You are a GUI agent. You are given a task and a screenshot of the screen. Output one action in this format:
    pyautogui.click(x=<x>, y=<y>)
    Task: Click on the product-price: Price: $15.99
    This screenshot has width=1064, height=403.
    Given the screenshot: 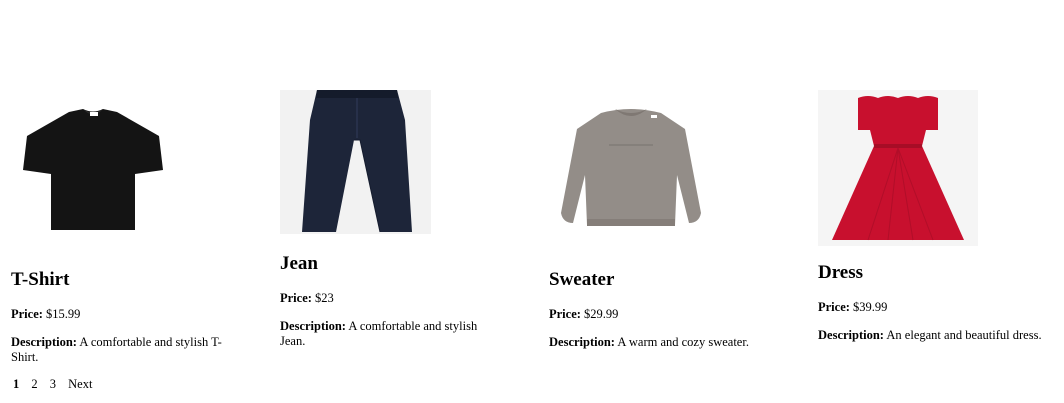 What is the action you would take?
    pyautogui.click(x=45, y=314)
    